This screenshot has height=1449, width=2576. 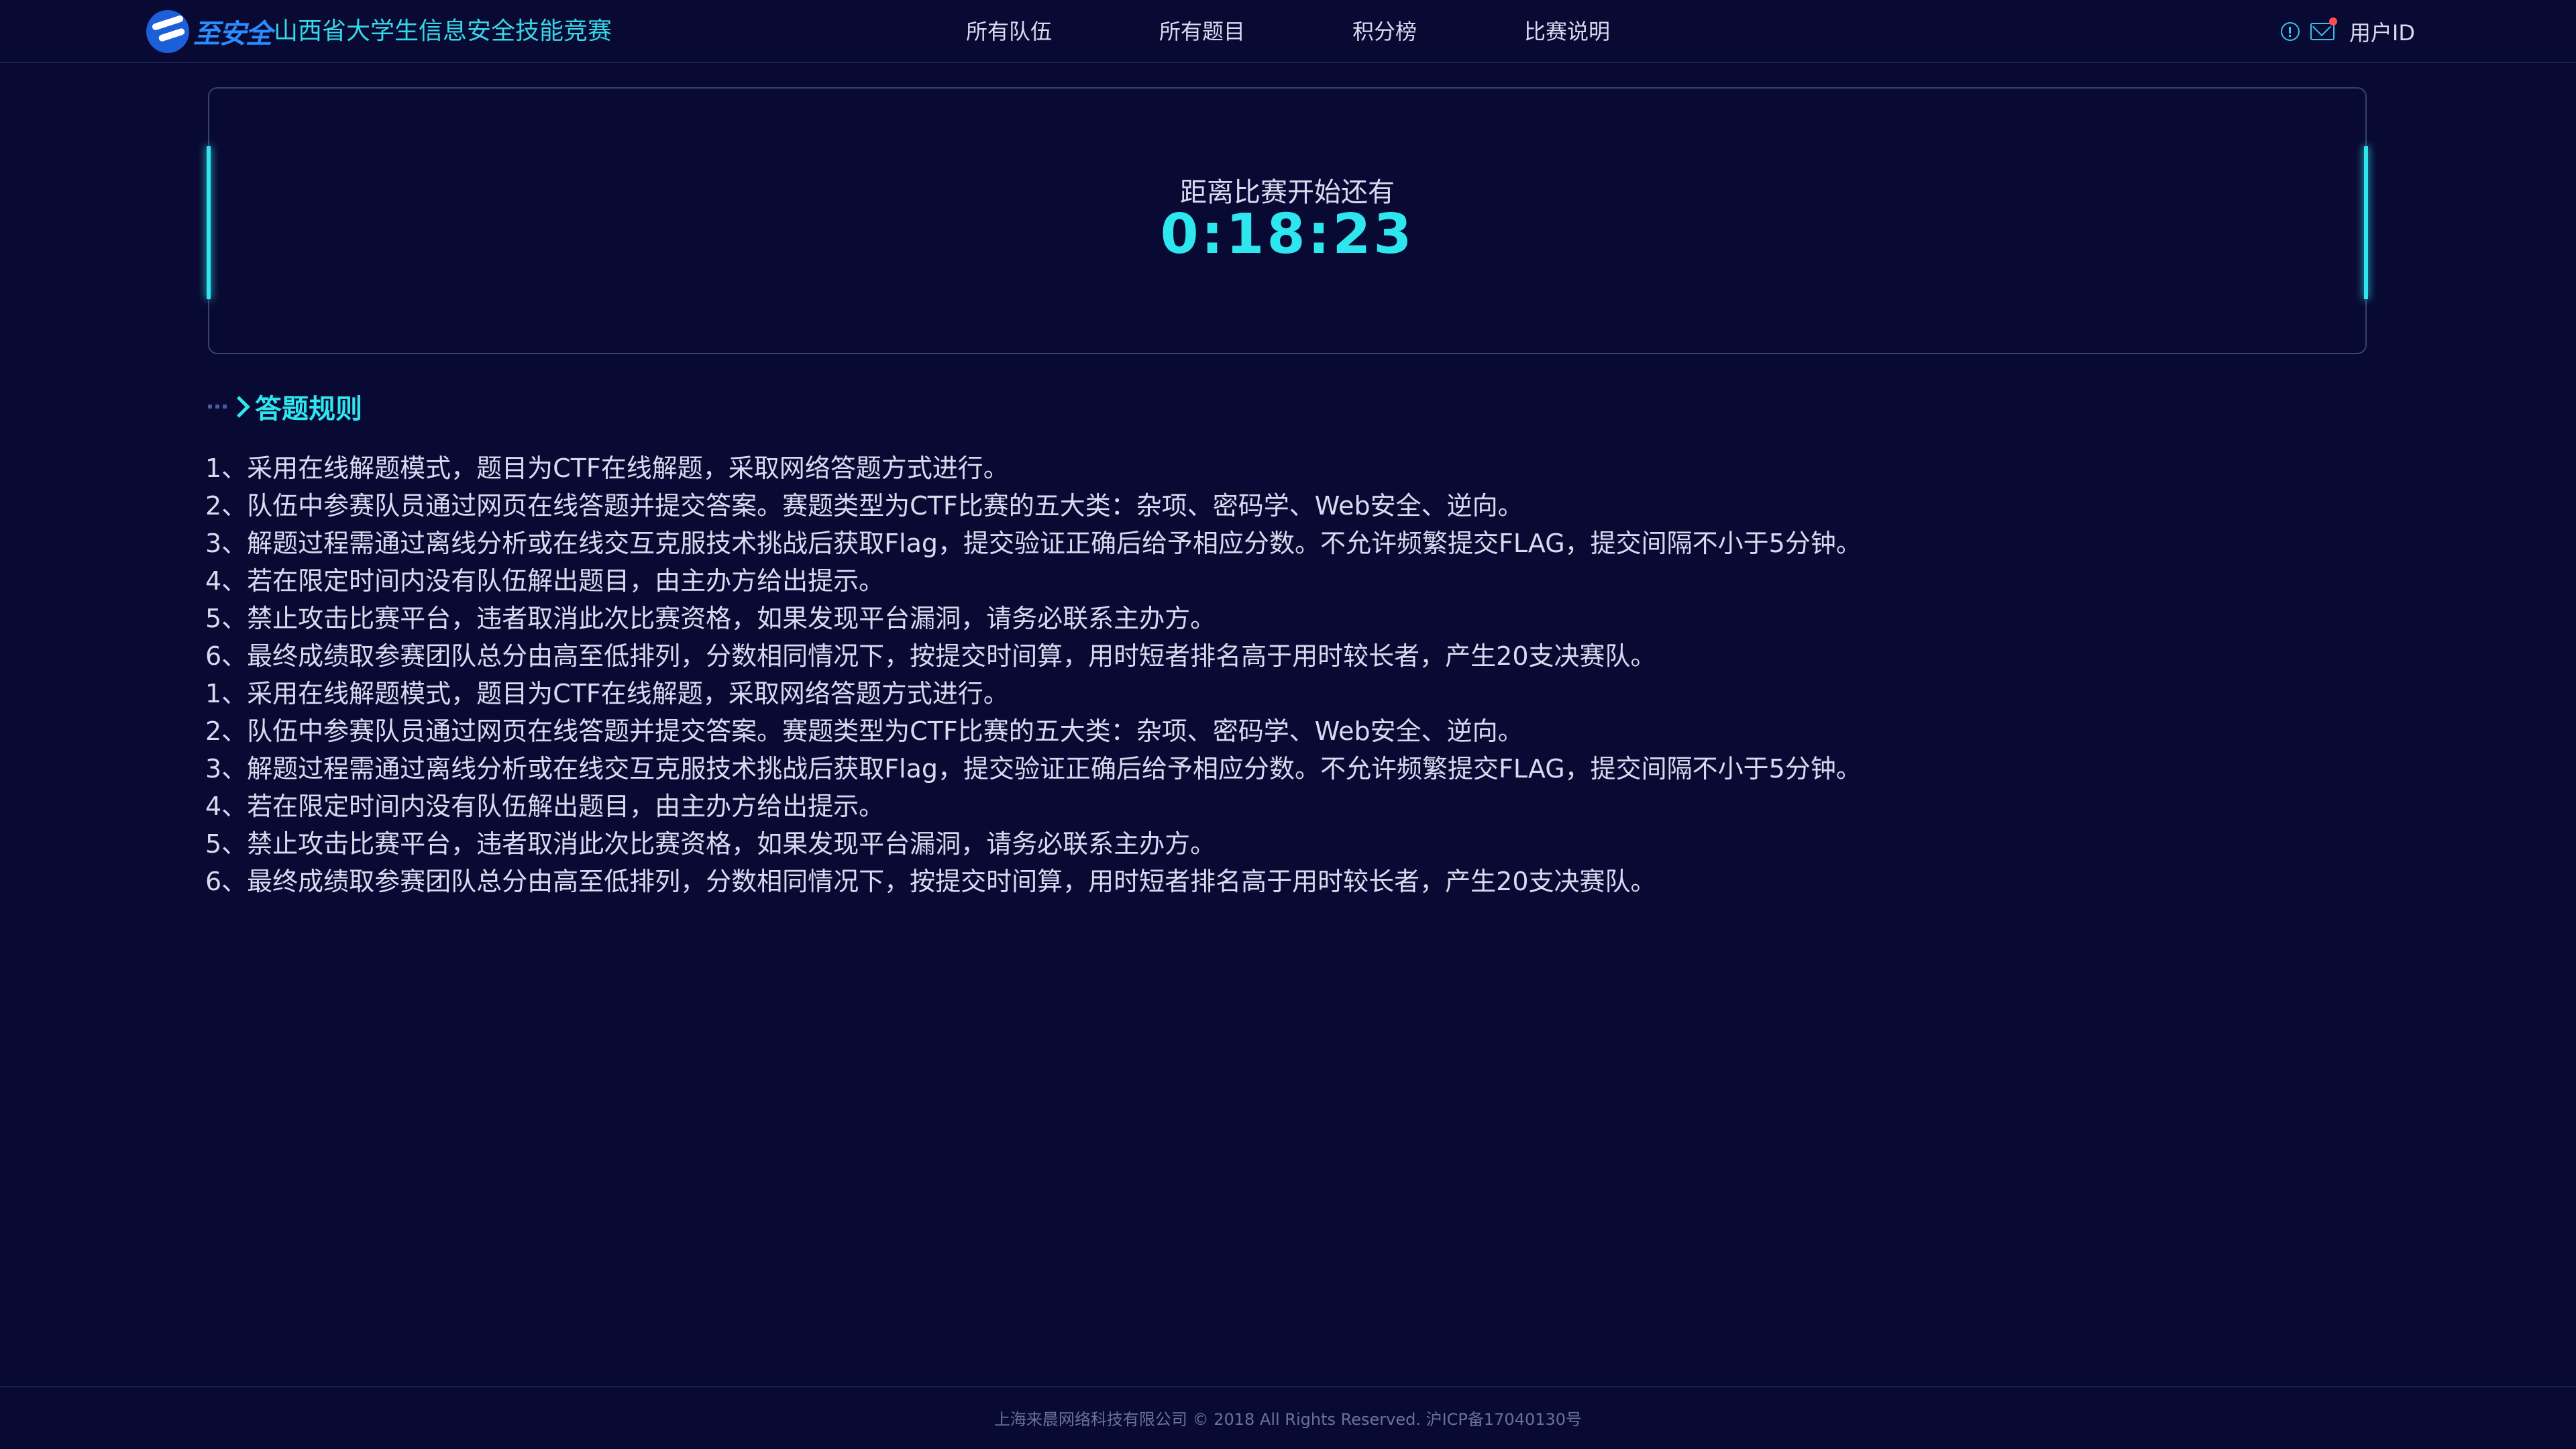 I want to click on countdown-timer: 0:18:23, so click(x=1287, y=234).